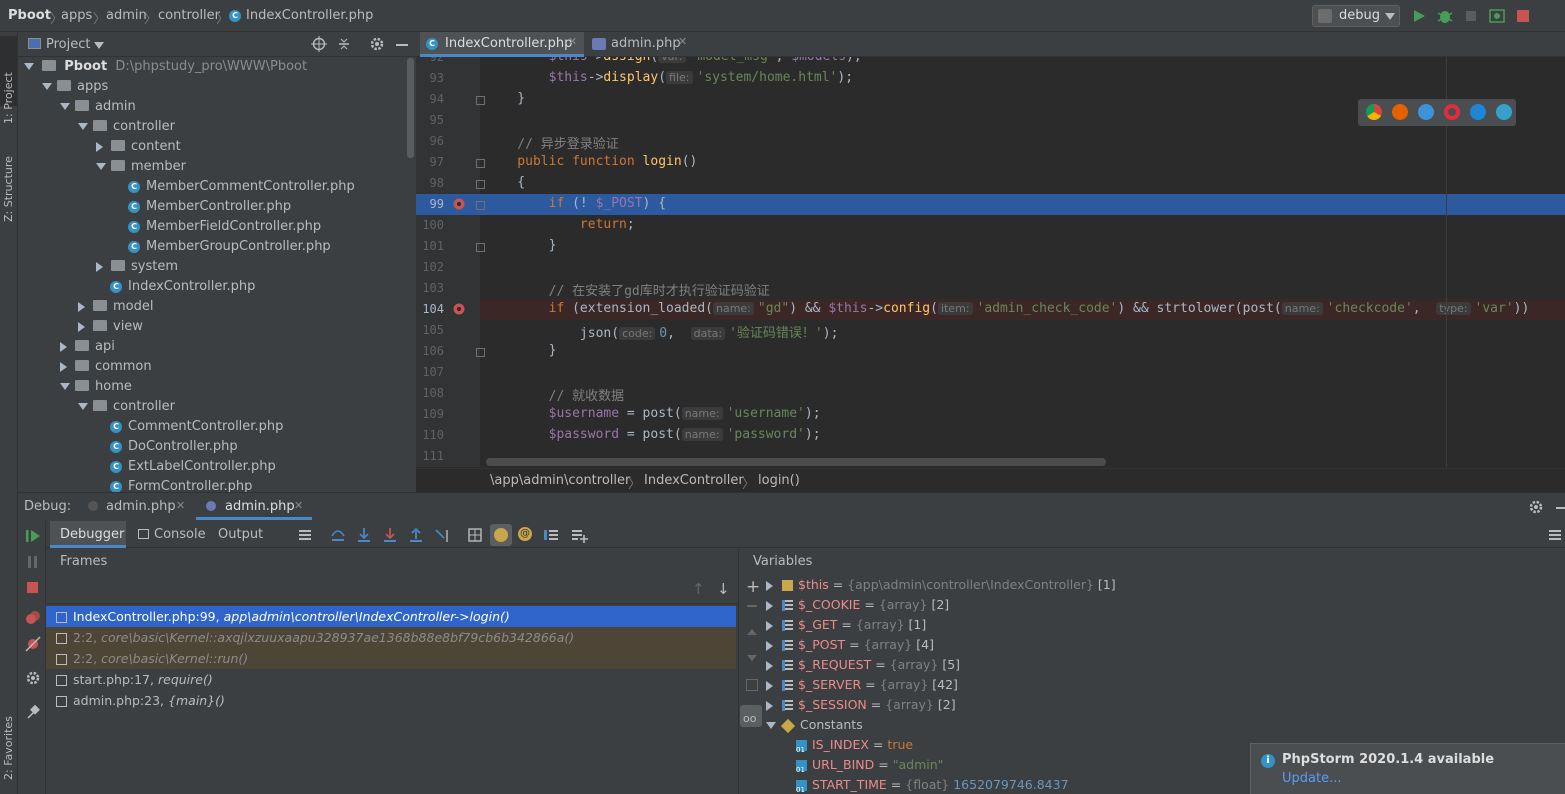 The width and height of the screenshot is (1565, 794). Describe the element at coordinates (1555, 535) in the screenshot. I see `restore-layout-icon` at that location.